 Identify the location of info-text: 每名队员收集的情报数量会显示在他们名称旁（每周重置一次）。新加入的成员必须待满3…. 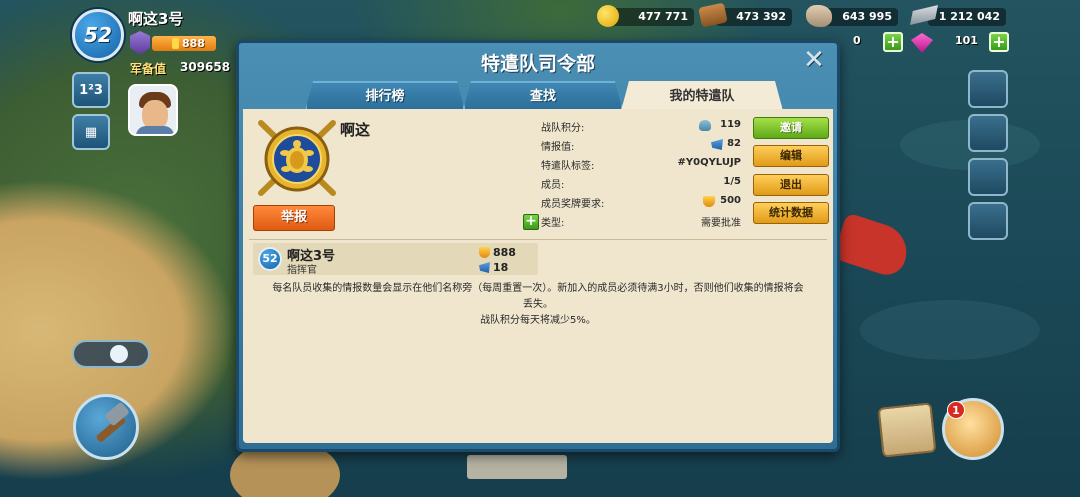
(538, 305).